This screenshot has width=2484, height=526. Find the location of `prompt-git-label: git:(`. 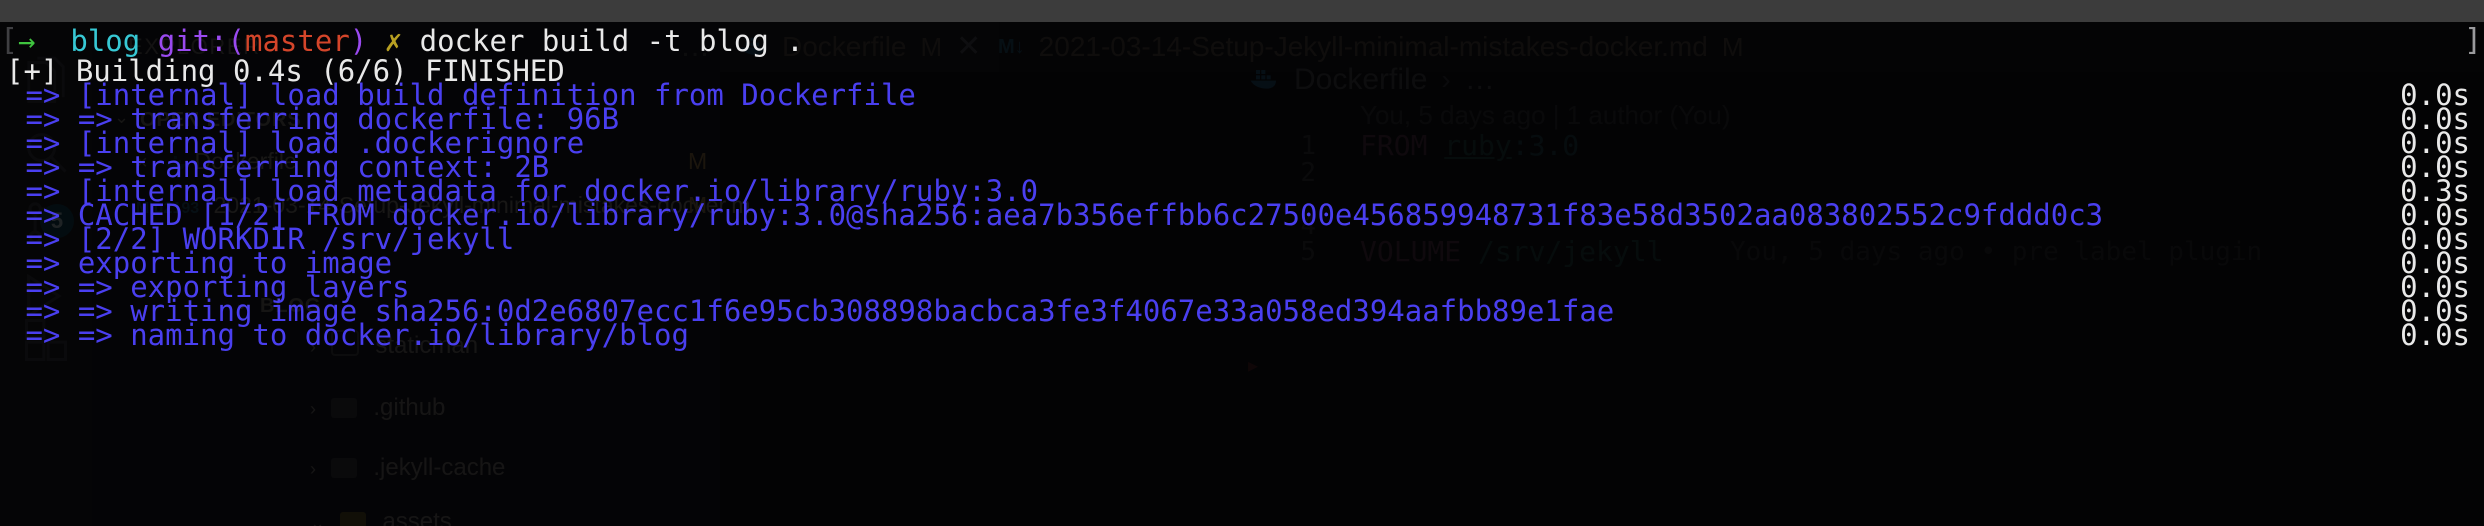

prompt-git-label: git:( is located at coordinates (201, 41).